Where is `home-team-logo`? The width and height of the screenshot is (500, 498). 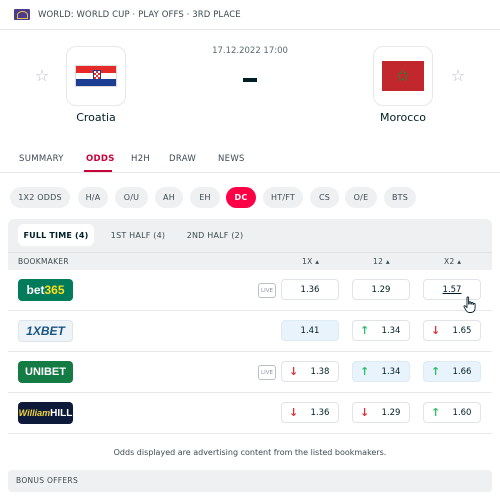 home-team-logo is located at coordinates (96, 76).